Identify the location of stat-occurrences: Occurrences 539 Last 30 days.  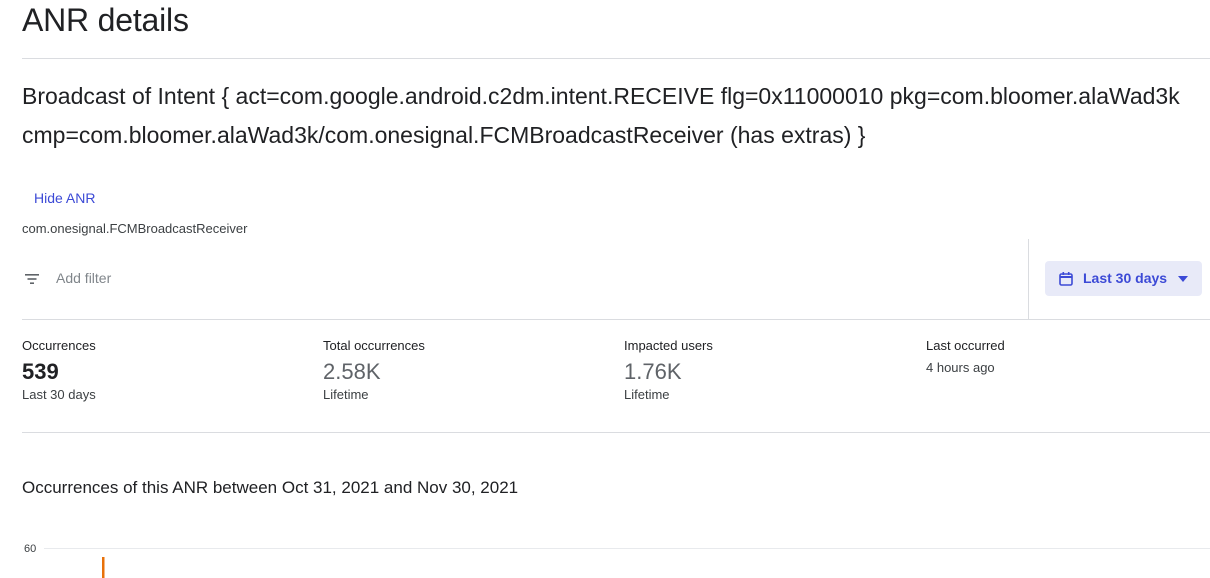
(59, 370).